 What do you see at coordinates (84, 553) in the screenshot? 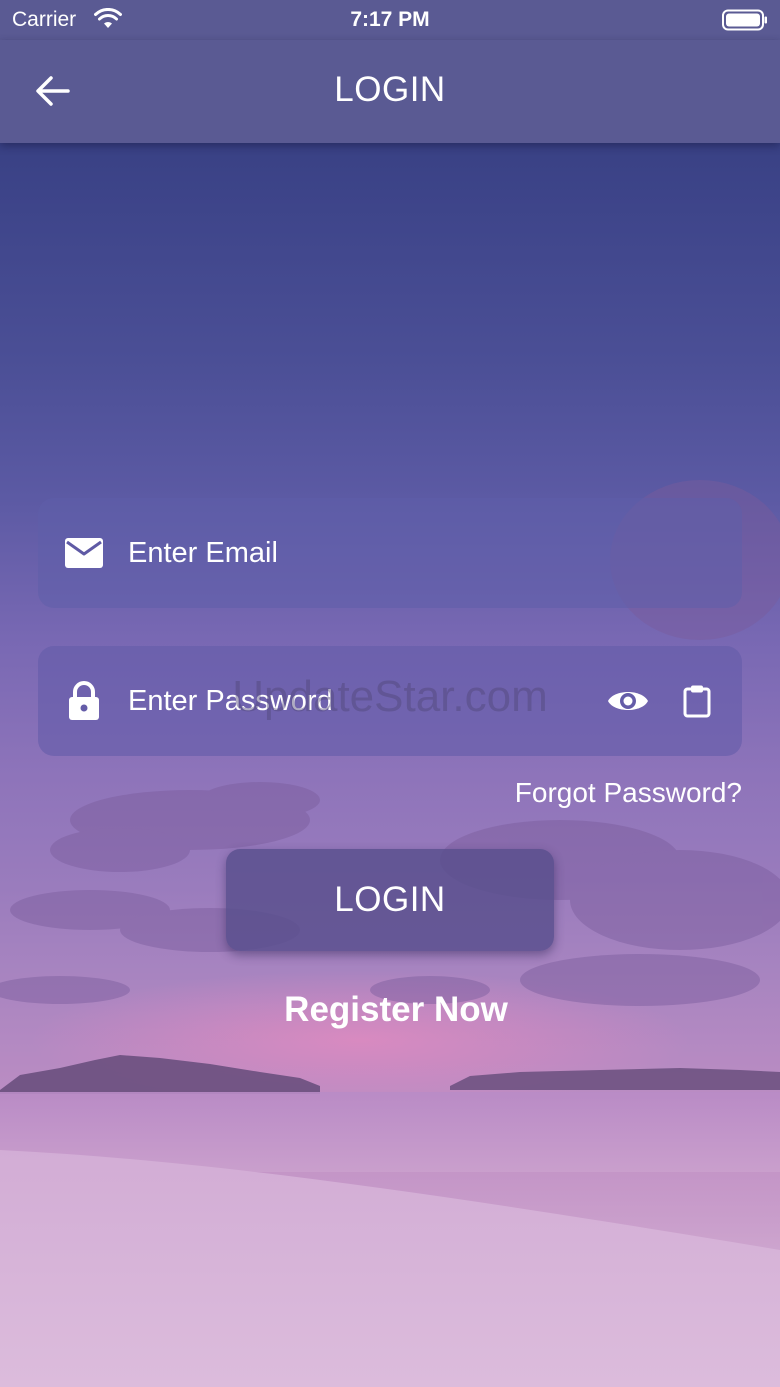
I see `mail-icon` at bounding box center [84, 553].